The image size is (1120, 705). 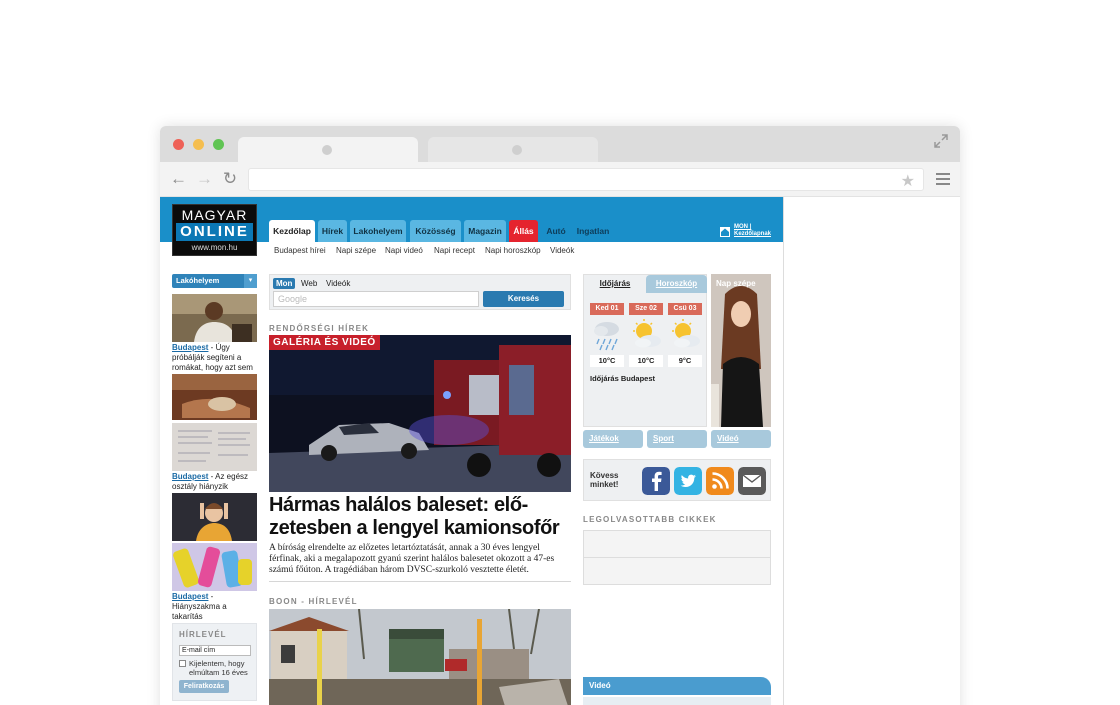 I want to click on nav-item-auto: Autó, so click(x=556, y=231).